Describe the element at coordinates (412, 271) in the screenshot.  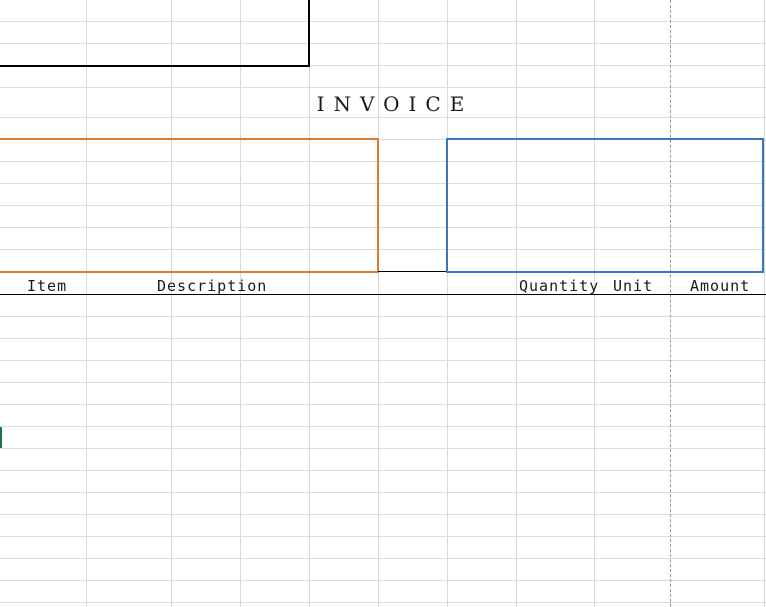
I see `header-top-border` at that location.